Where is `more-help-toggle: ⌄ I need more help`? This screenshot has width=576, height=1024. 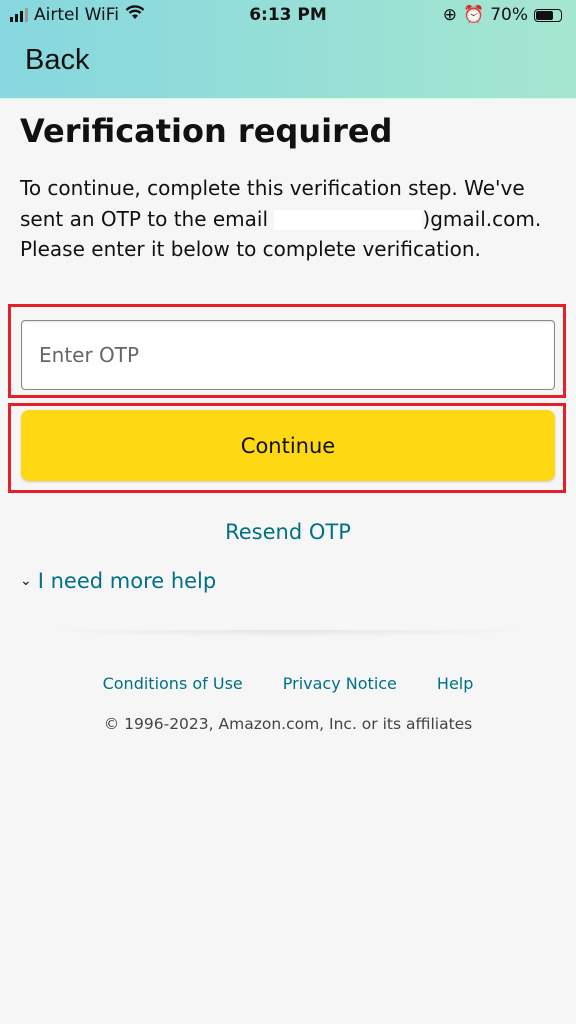
more-help-toggle: ⌄ I need more help is located at coordinates (118, 581).